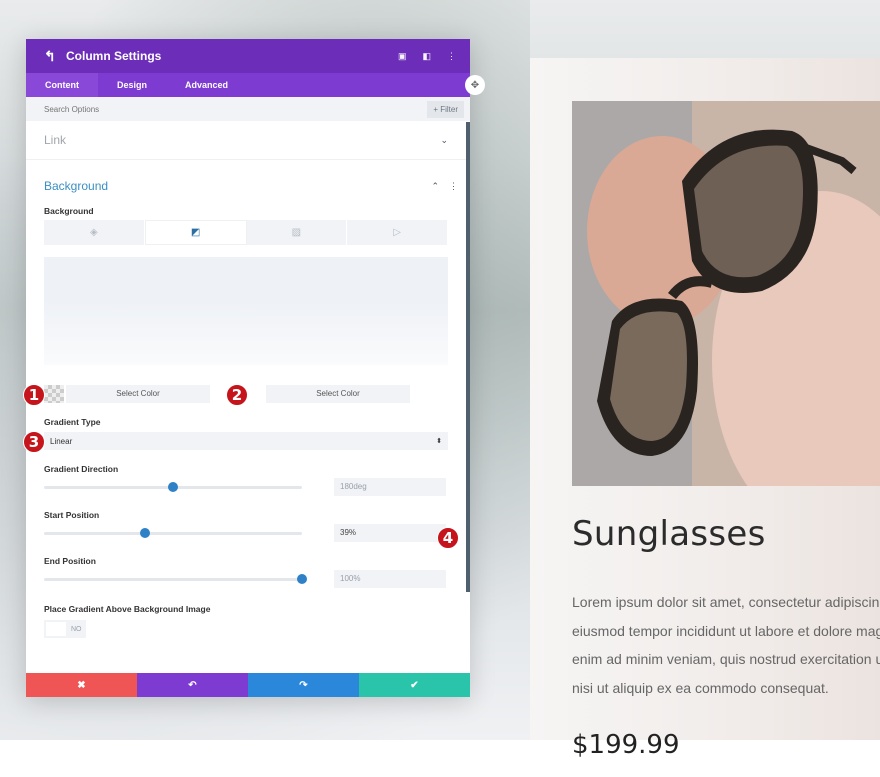 The width and height of the screenshot is (880, 777). I want to click on close-icon: ✖, so click(81, 685).